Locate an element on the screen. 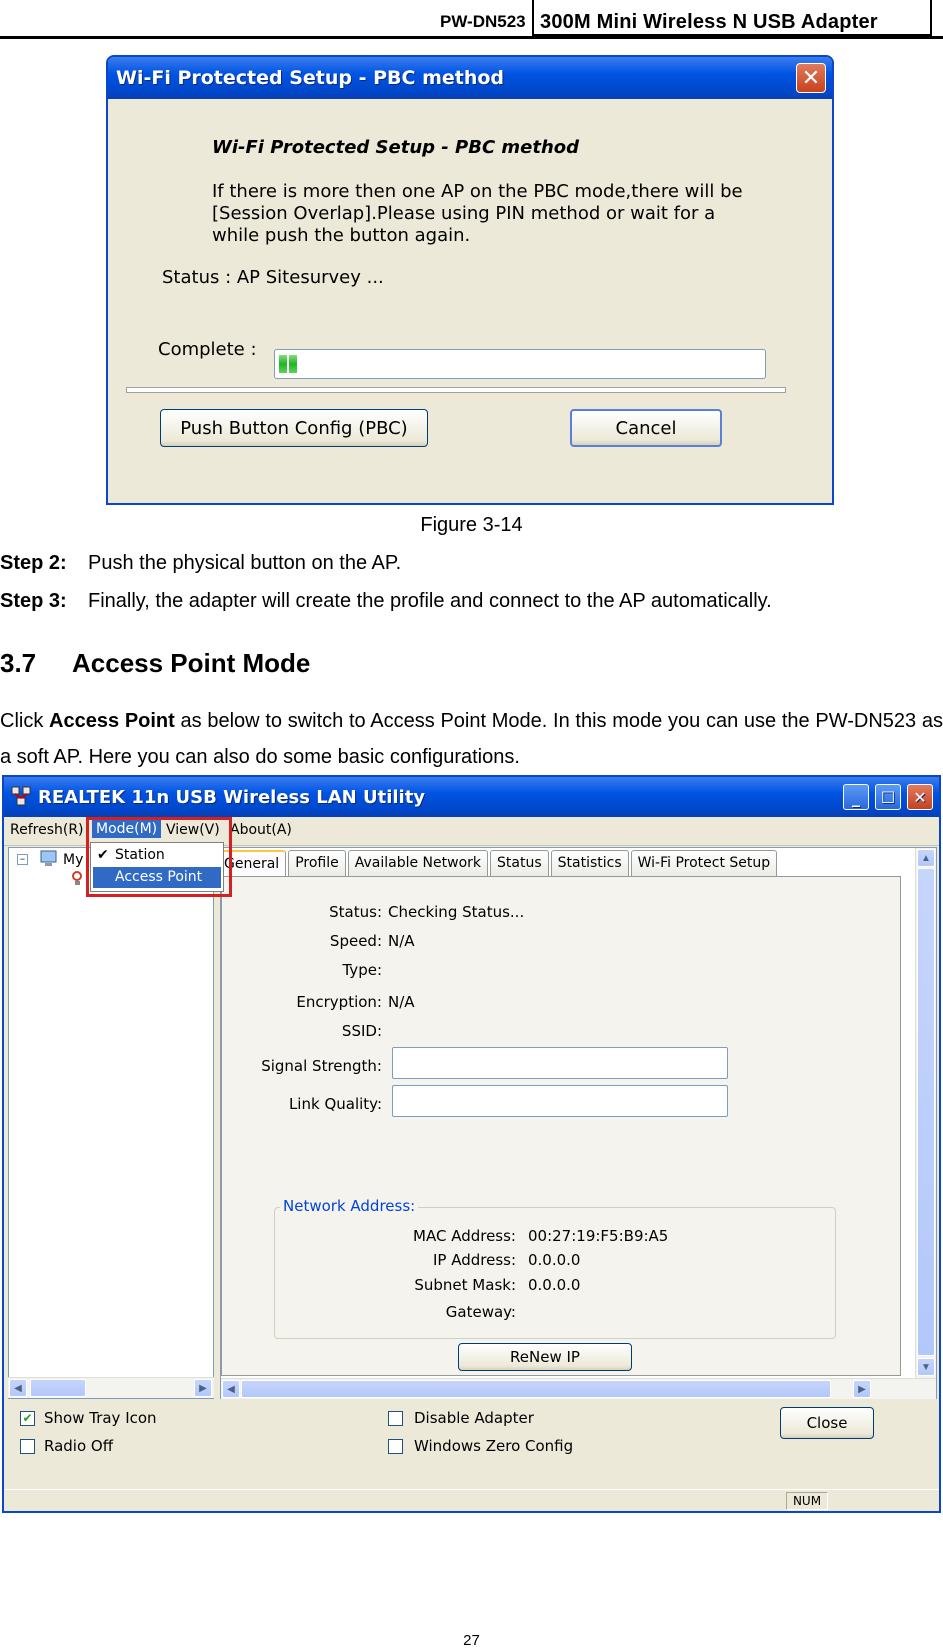 The image size is (943, 1649). wps-dialog-titlebar: Wi-Fi Protected Setup - PBC method is located at coordinates (470, 78).